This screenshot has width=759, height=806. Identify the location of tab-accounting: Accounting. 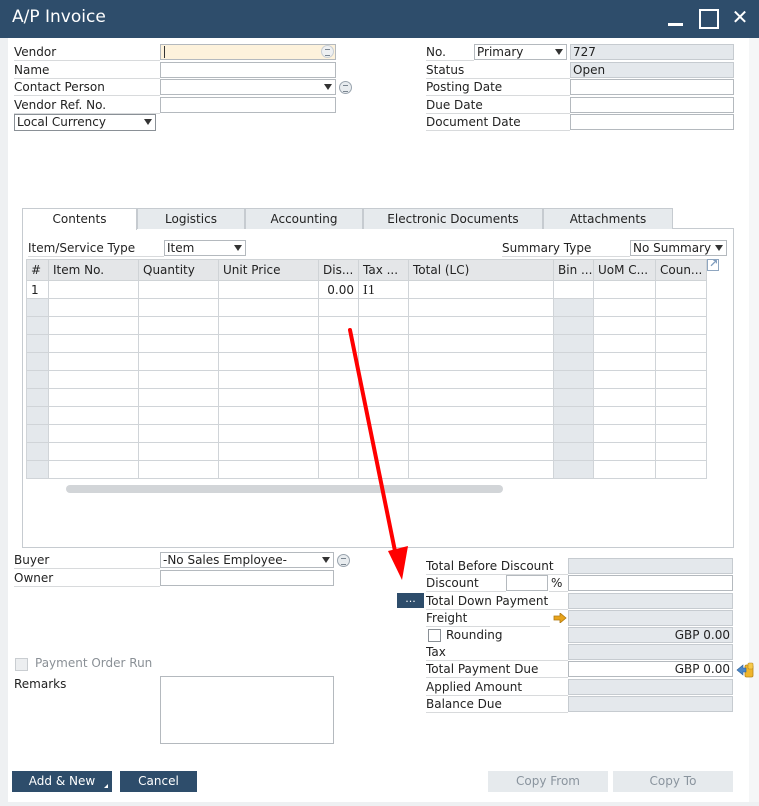
(304, 218).